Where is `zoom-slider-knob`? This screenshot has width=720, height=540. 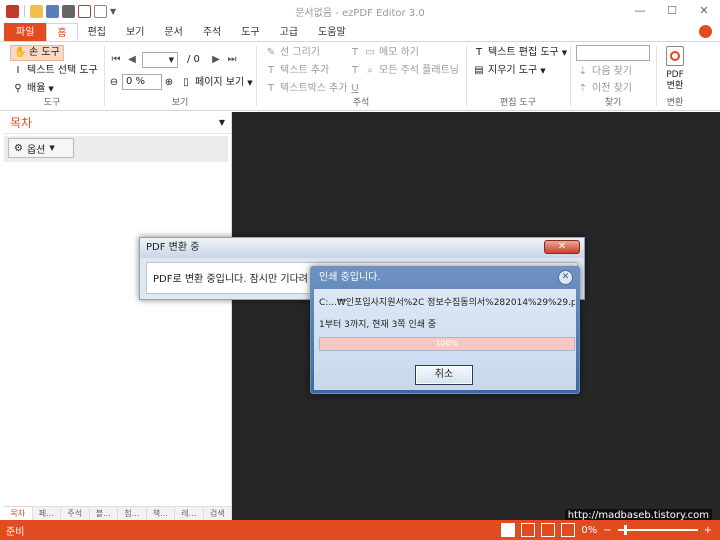 zoom-slider-knob is located at coordinates (625, 530).